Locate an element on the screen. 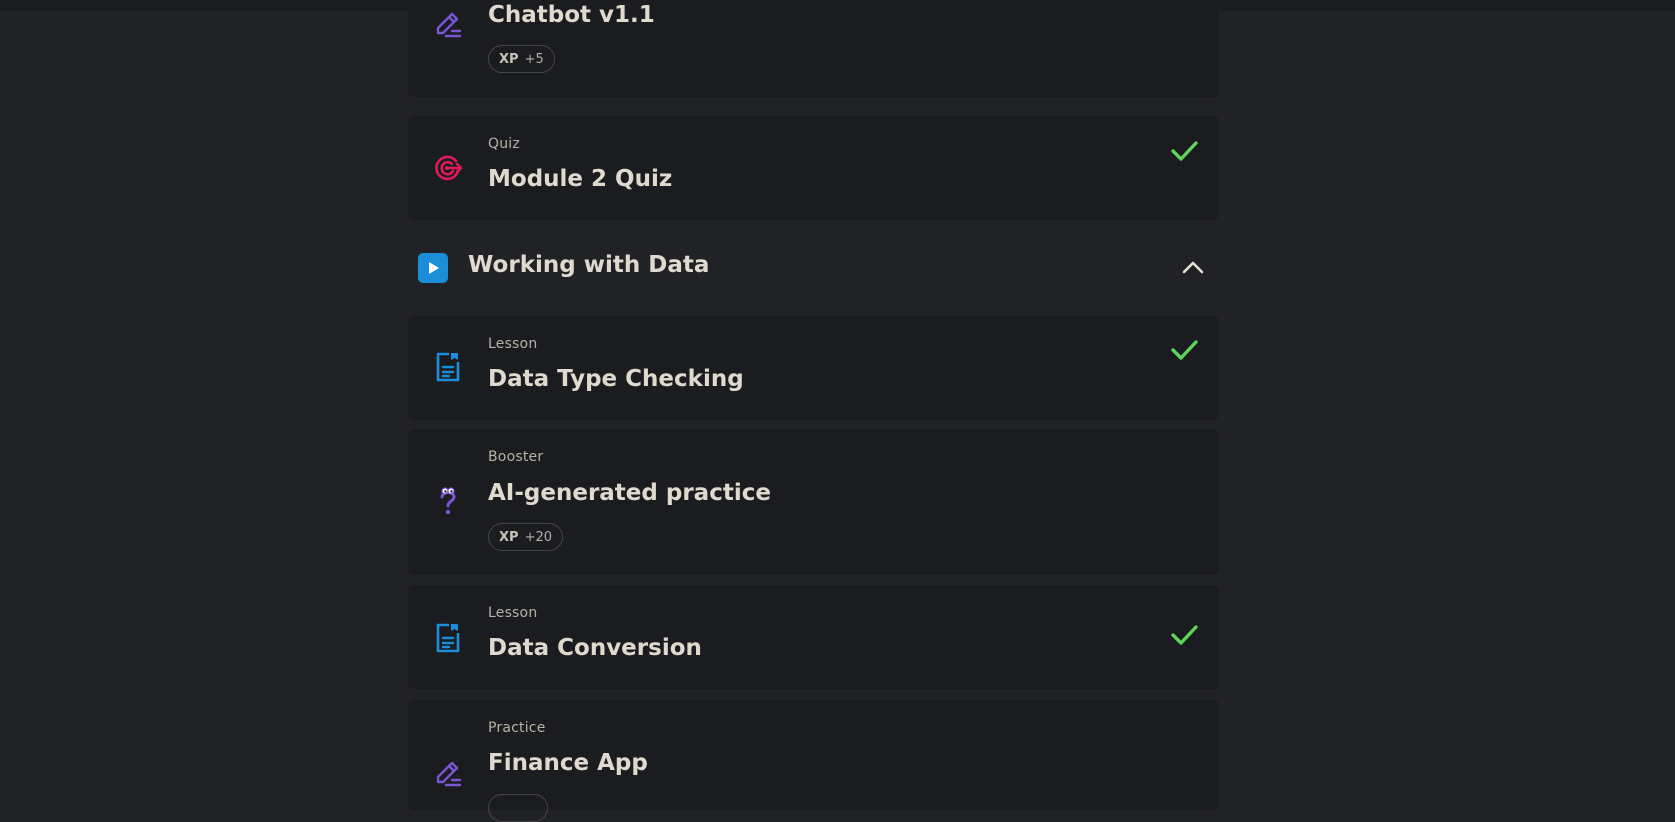 The height and width of the screenshot is (822, 1675). item-type: Booster is located at coordinates (516, 457).